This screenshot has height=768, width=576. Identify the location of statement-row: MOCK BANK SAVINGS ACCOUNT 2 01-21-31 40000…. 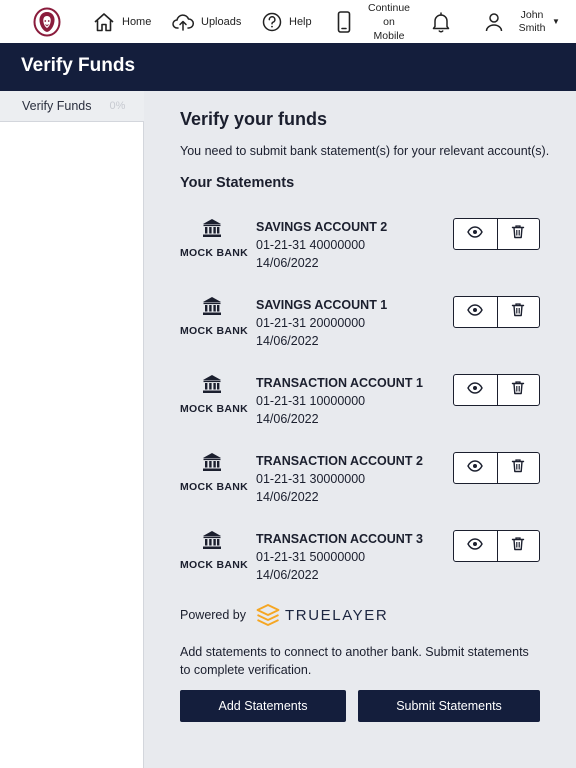
(360, 249).